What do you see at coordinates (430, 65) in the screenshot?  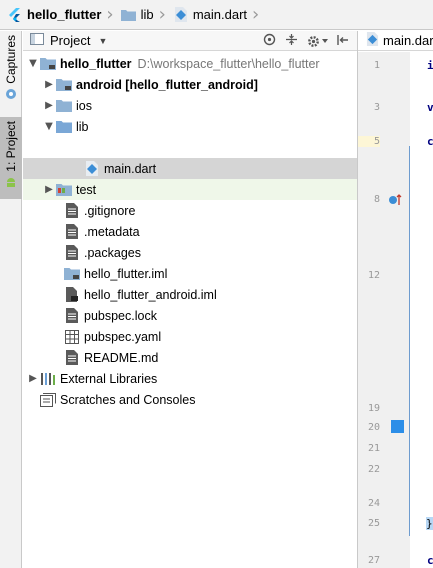 I see `code-fragment: i` at bounding box center [430, 65].